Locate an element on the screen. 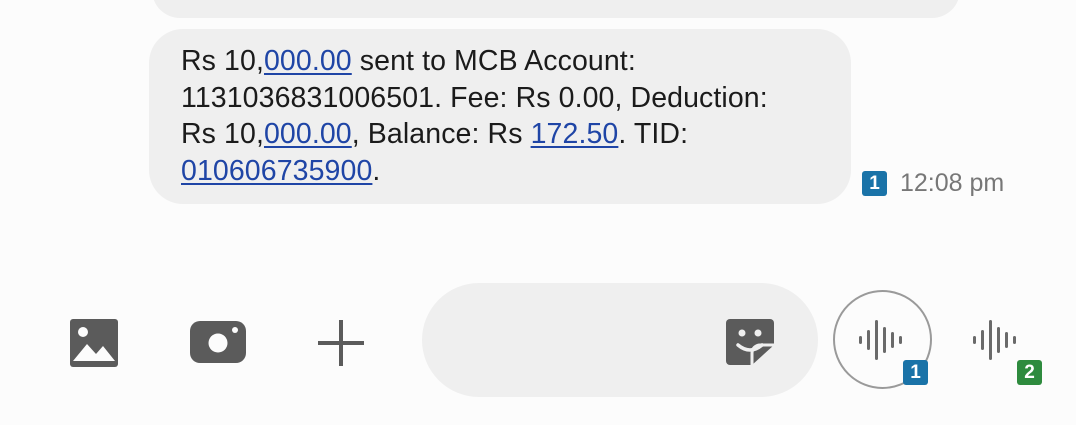  sticker-icon is located at coordinates (750, 342).